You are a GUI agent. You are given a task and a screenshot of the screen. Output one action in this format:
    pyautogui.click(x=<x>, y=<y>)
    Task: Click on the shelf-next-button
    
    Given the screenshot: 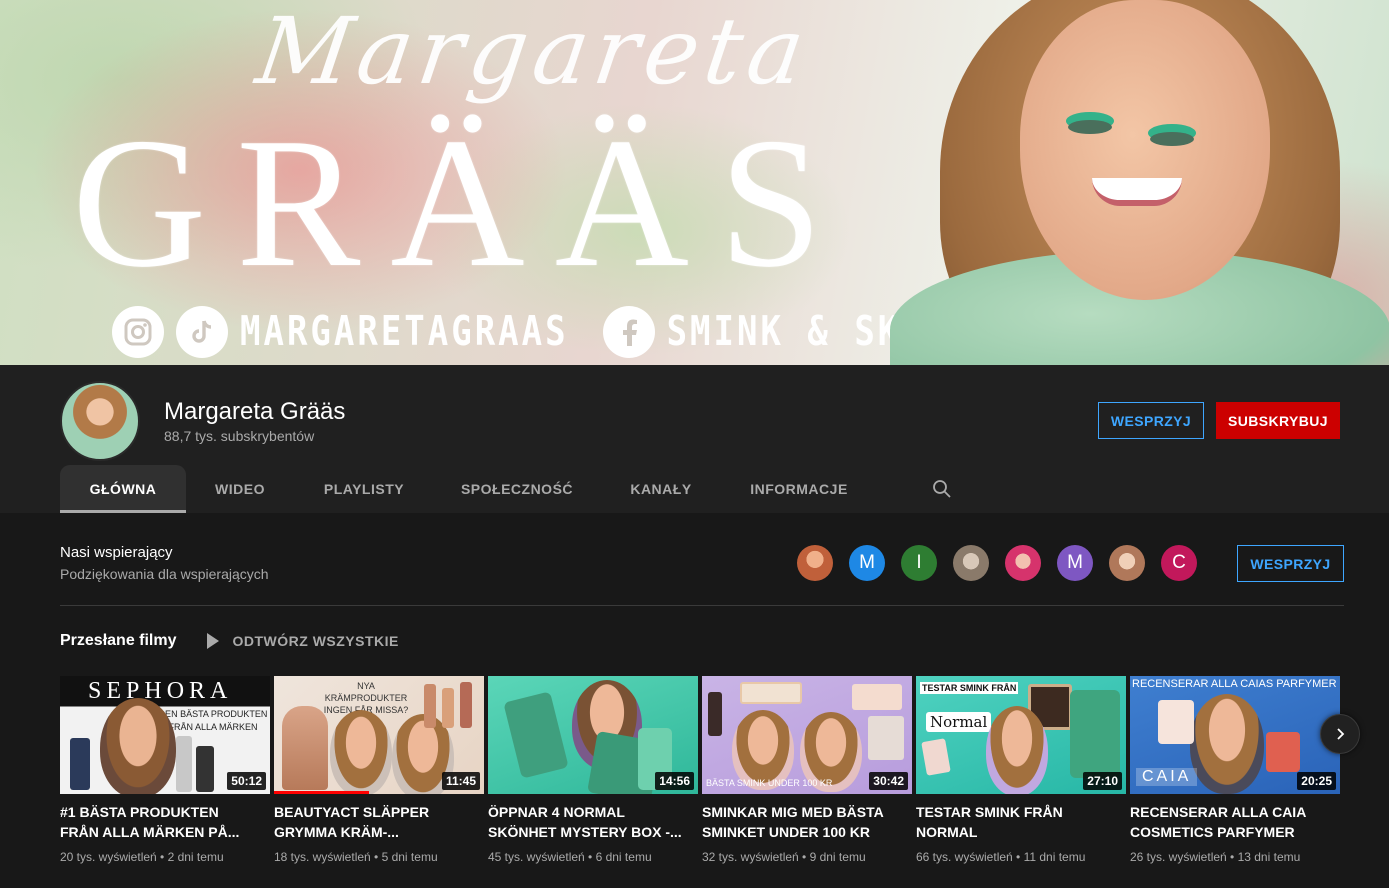 What is the action you would take?
    pyautogui.click(x=1340, y=734)
    